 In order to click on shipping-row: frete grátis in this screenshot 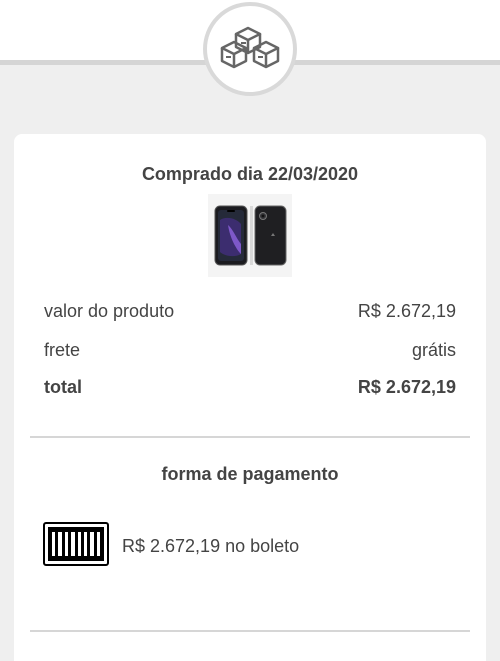, I will do `click(250, 350)`.